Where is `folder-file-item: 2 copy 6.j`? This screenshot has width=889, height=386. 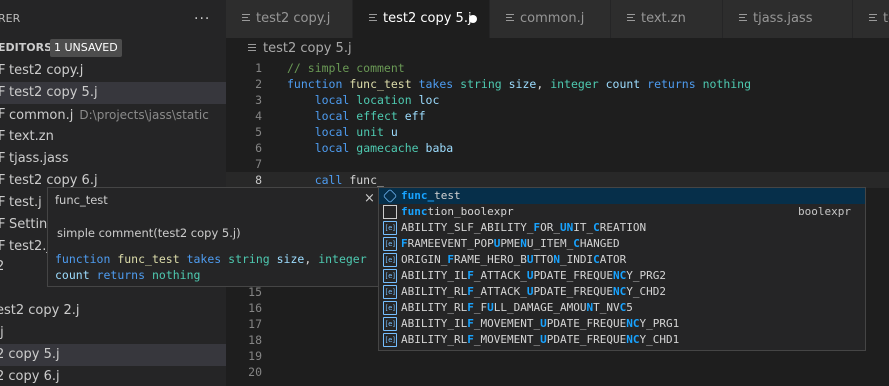 folder-file-item: 2 copy 6.j is located at coordinates (113, 376).